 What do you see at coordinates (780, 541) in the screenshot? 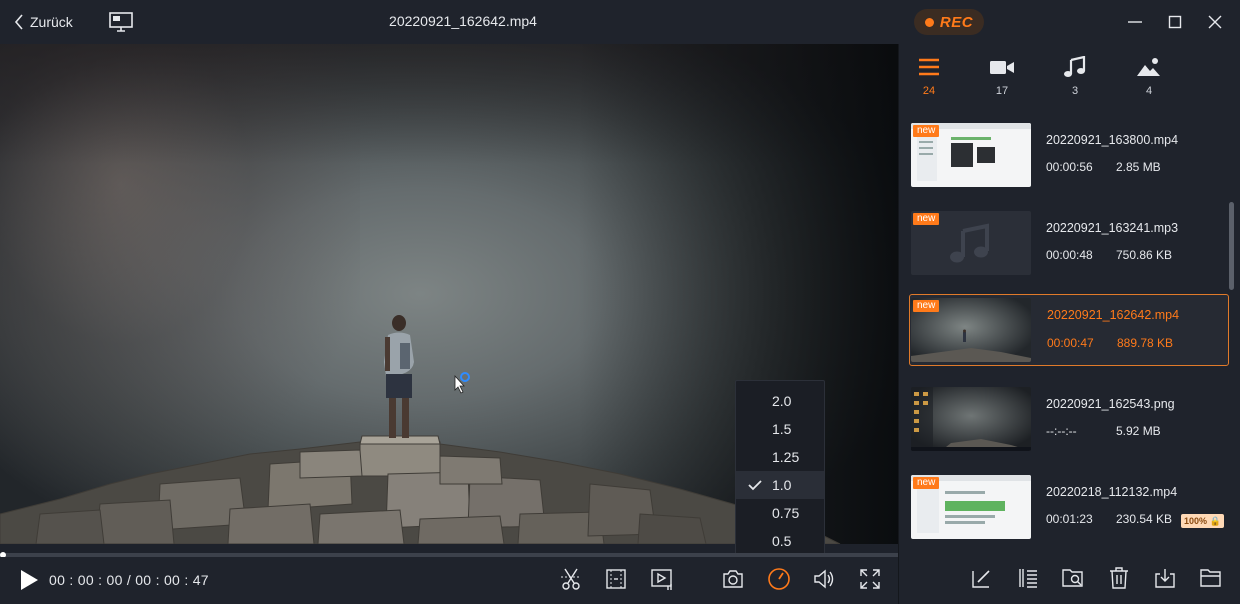
I see `speed-option: 0.5` at bounding box center [780, 541].